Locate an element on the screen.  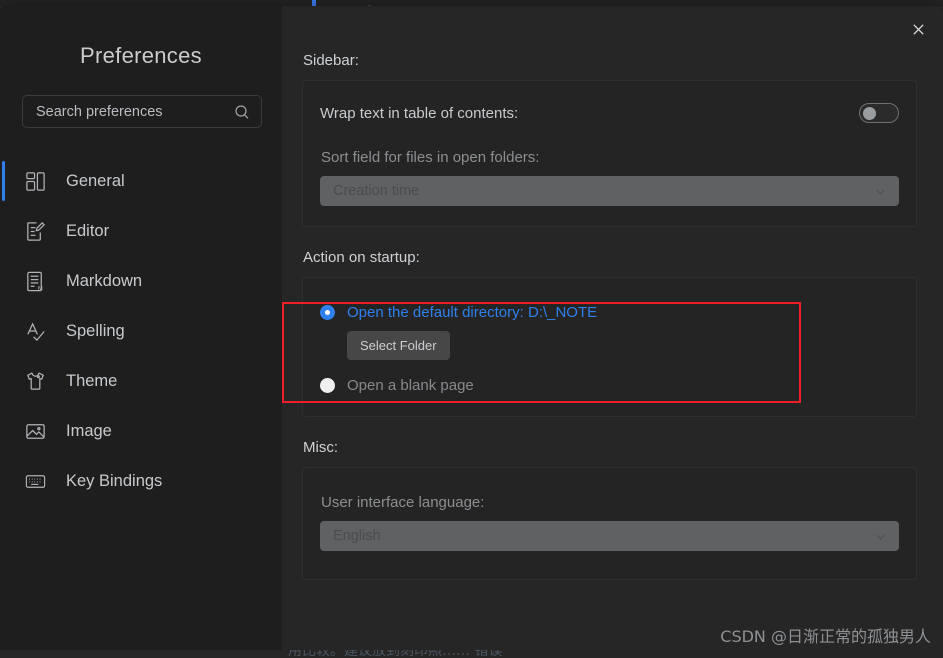
startup-option-default-directory: Open the default directory: D:\_NOTE is located at coordinates (609, 312).